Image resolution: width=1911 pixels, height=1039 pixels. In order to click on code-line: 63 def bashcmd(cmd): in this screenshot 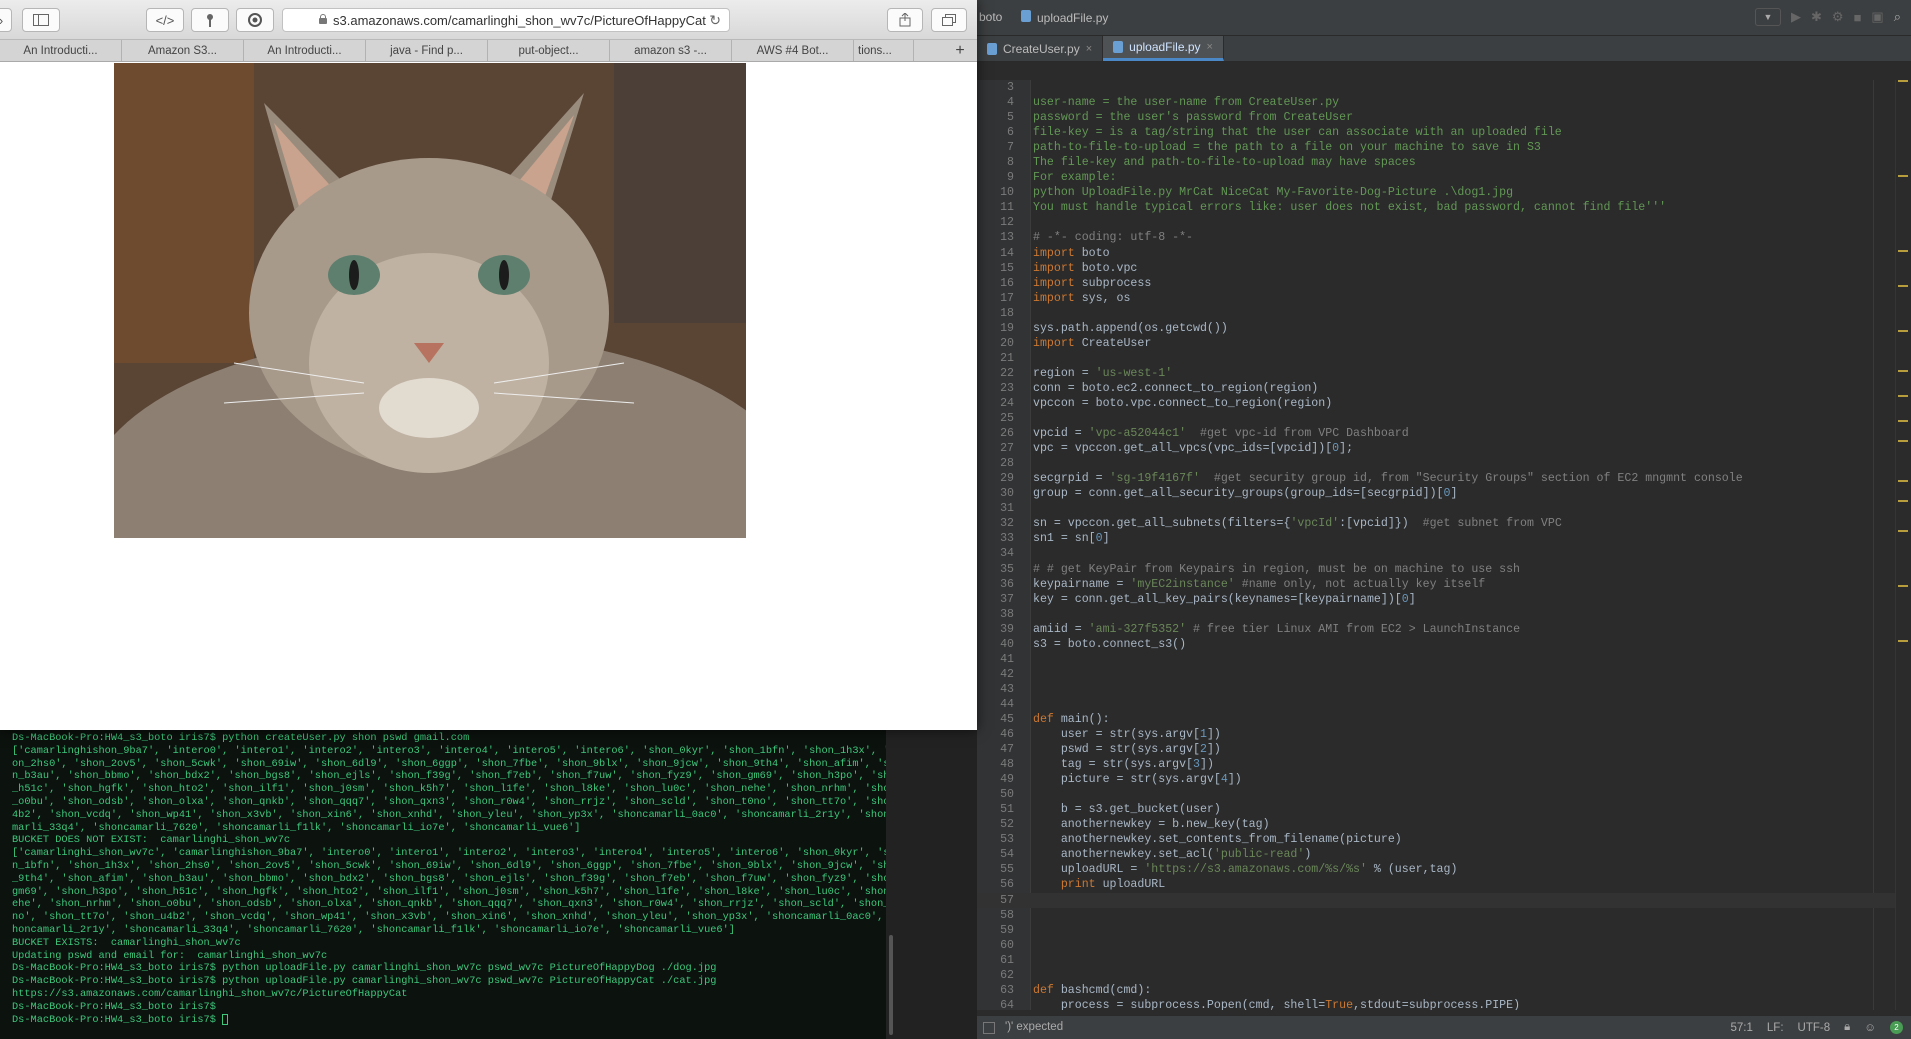, I will do `click(1444, 990)`.